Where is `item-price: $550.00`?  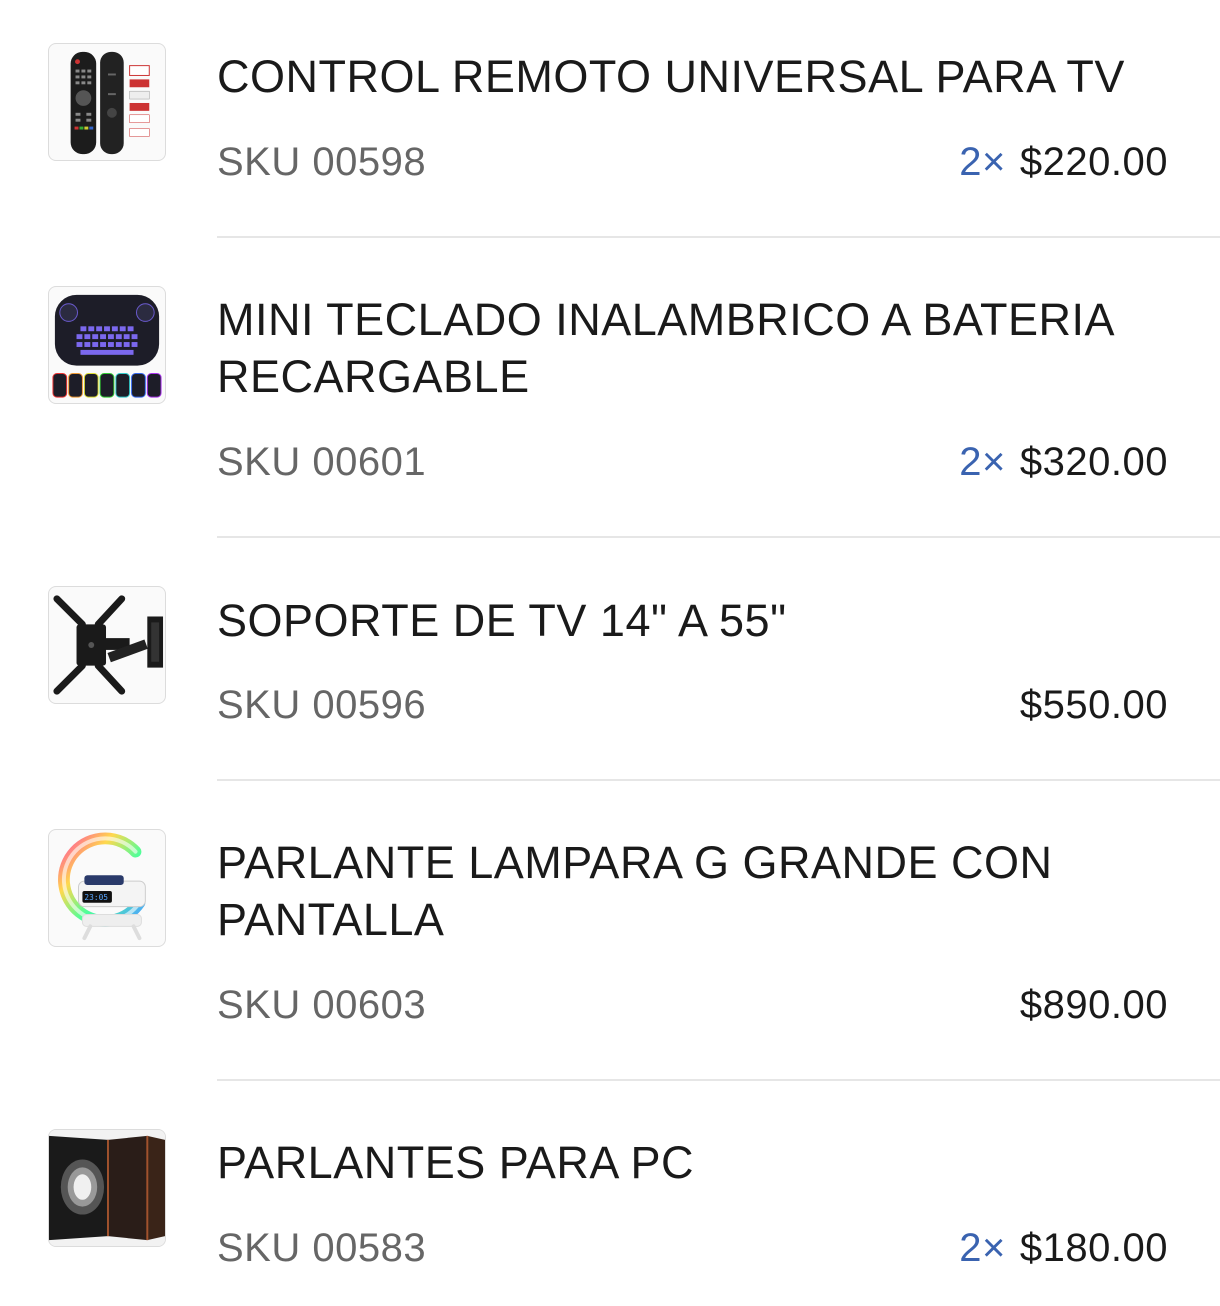 item-price: $550.00 is located at coordinates (1093, 705).